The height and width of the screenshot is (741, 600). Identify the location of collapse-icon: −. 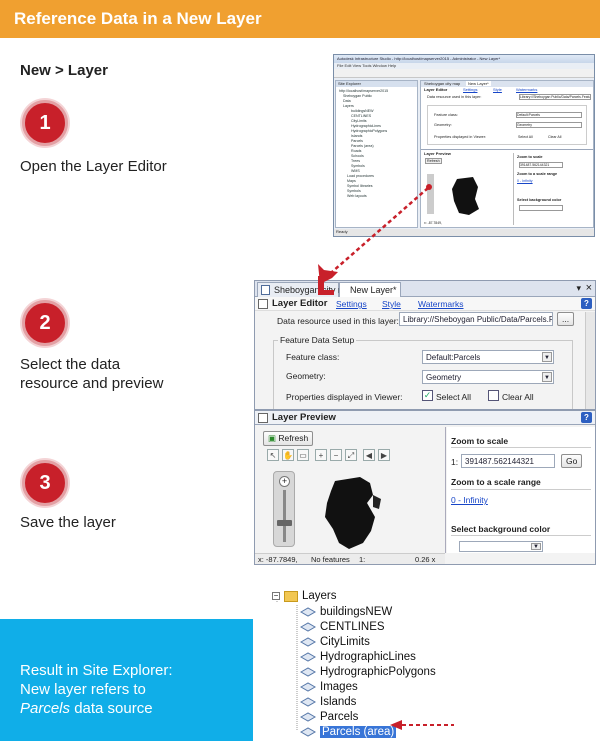
(276, 596).